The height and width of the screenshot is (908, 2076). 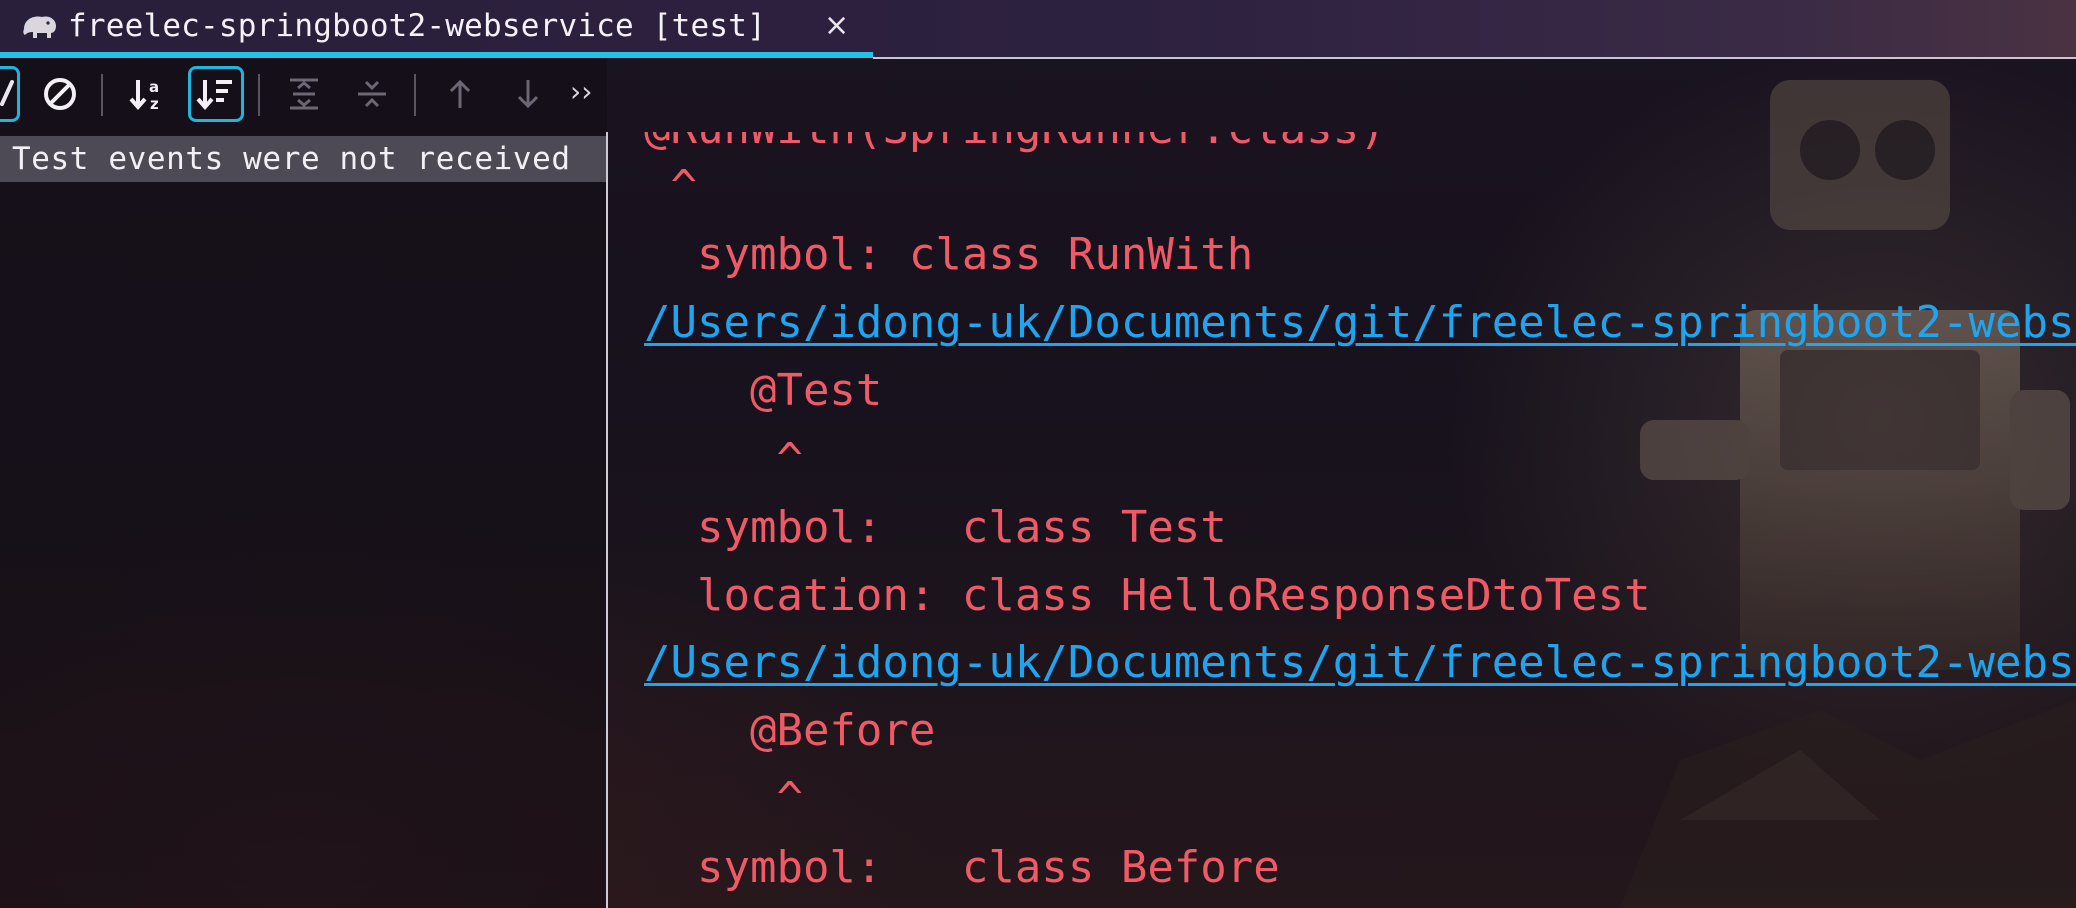 I want to click on collapse-all-button, so click(x=372, y=94).